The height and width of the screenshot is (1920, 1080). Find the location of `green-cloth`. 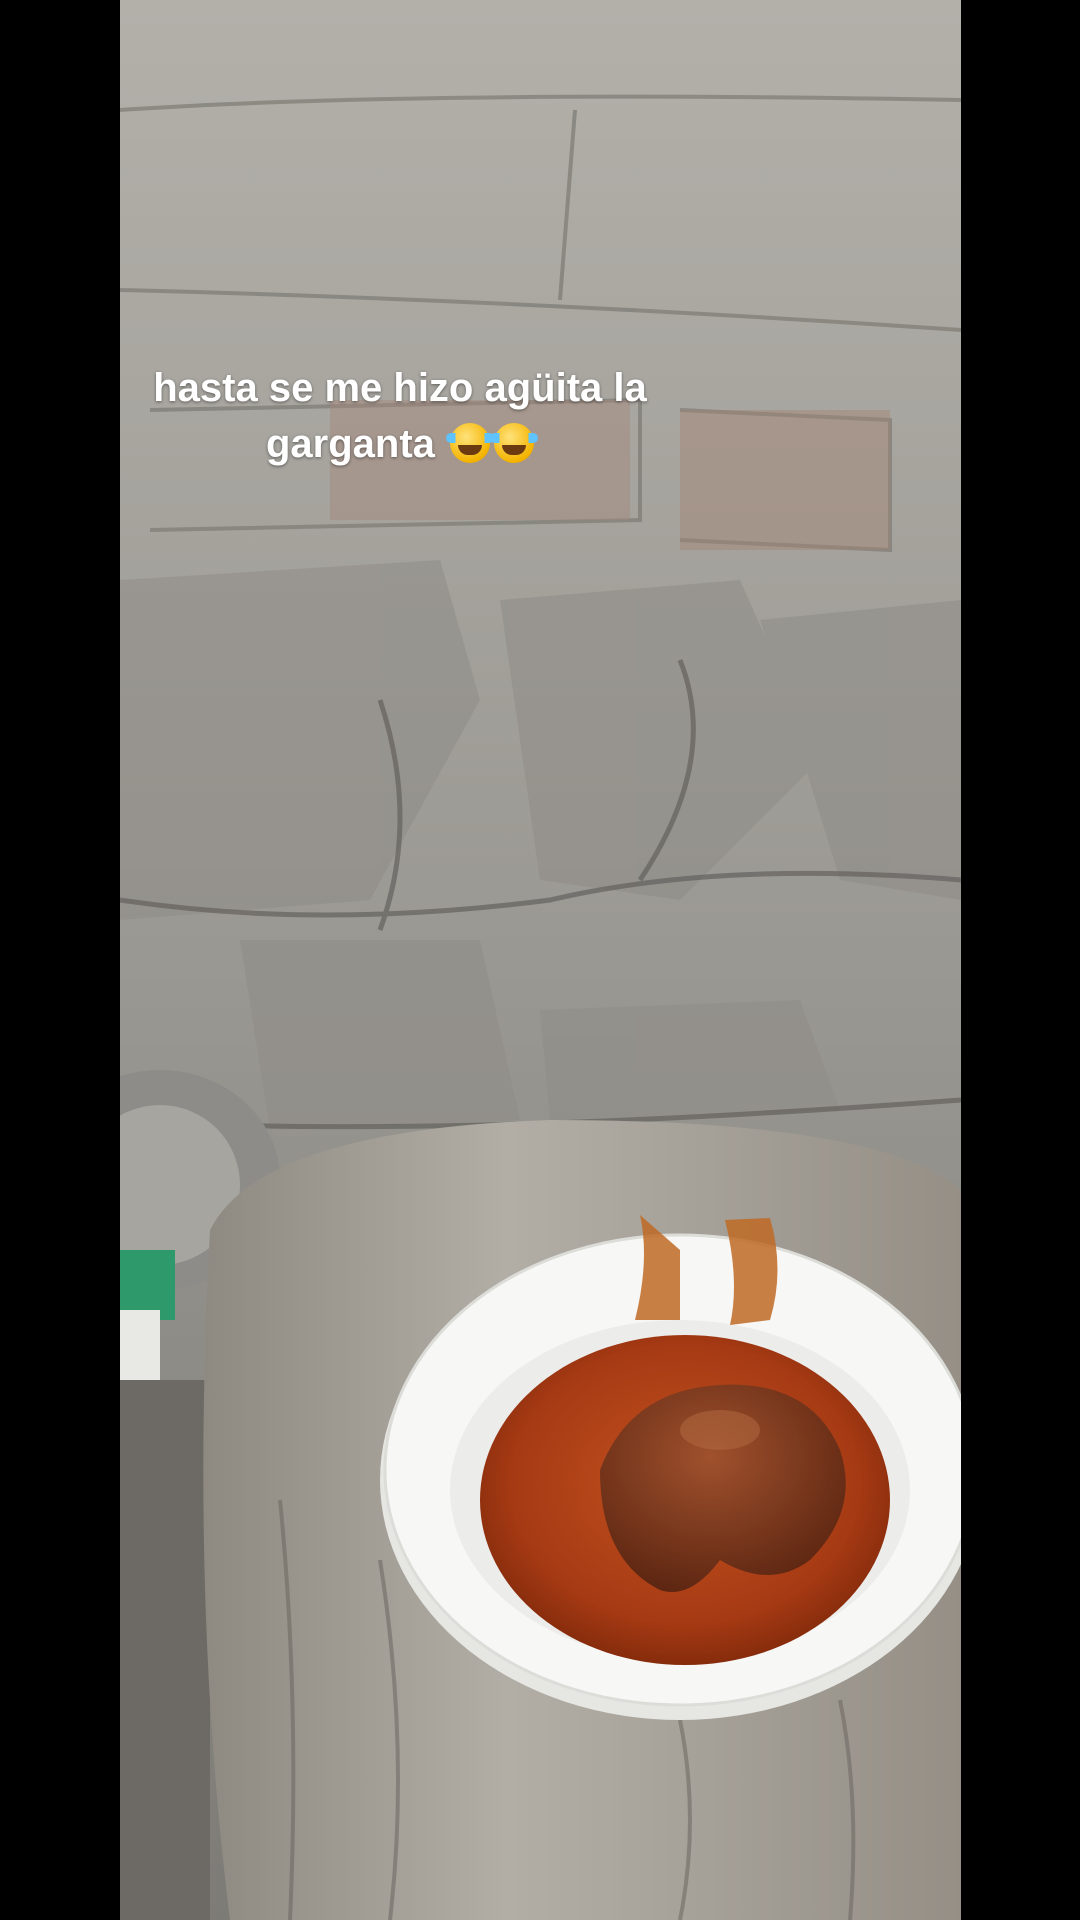

green-cloth is located at coordinates (147, 1285).